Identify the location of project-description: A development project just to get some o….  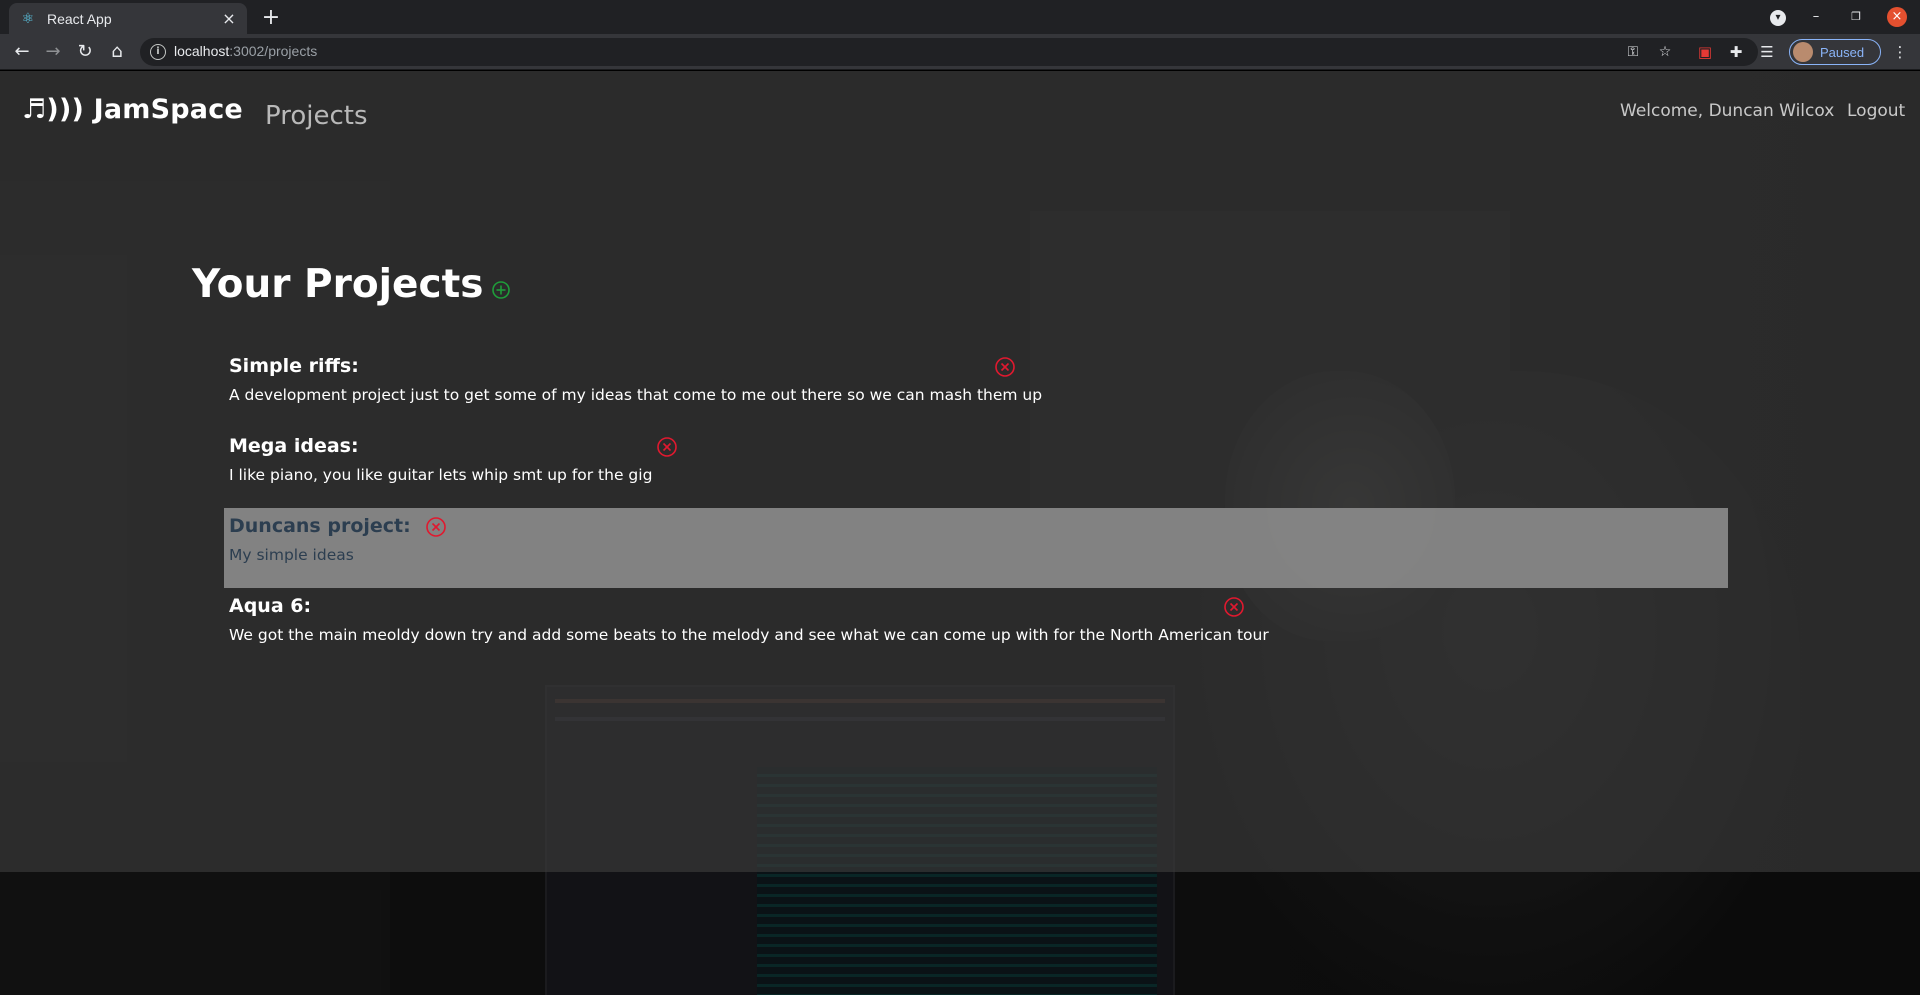
(636, 395).